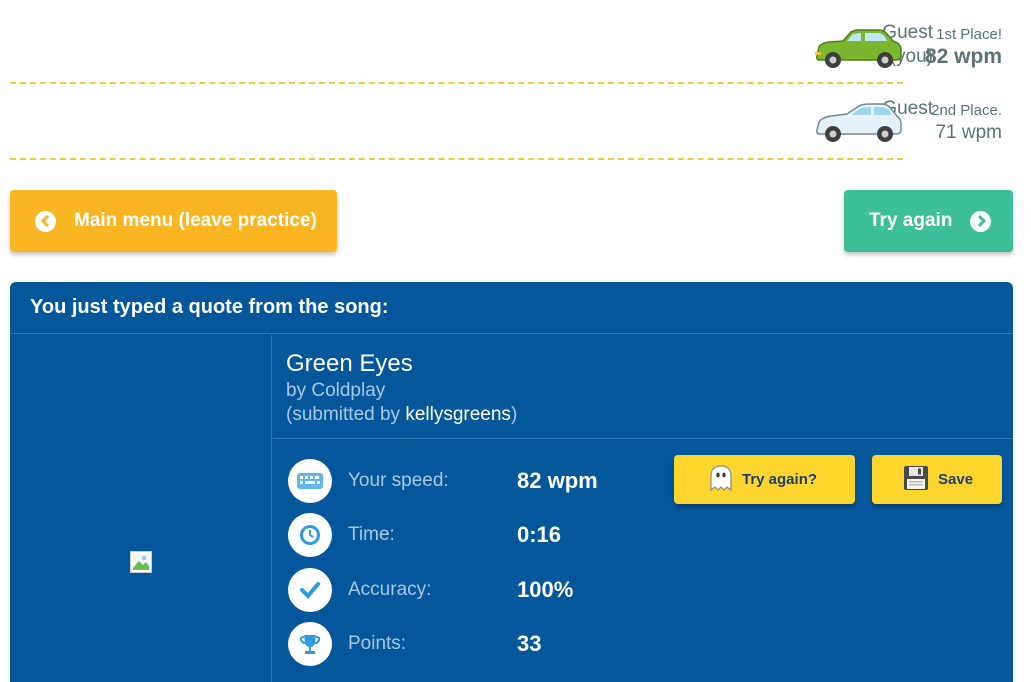  What do you see at coordinates (310, 535) in the screenshot?
I see `clock-icon` at bounding box center [310, 535].